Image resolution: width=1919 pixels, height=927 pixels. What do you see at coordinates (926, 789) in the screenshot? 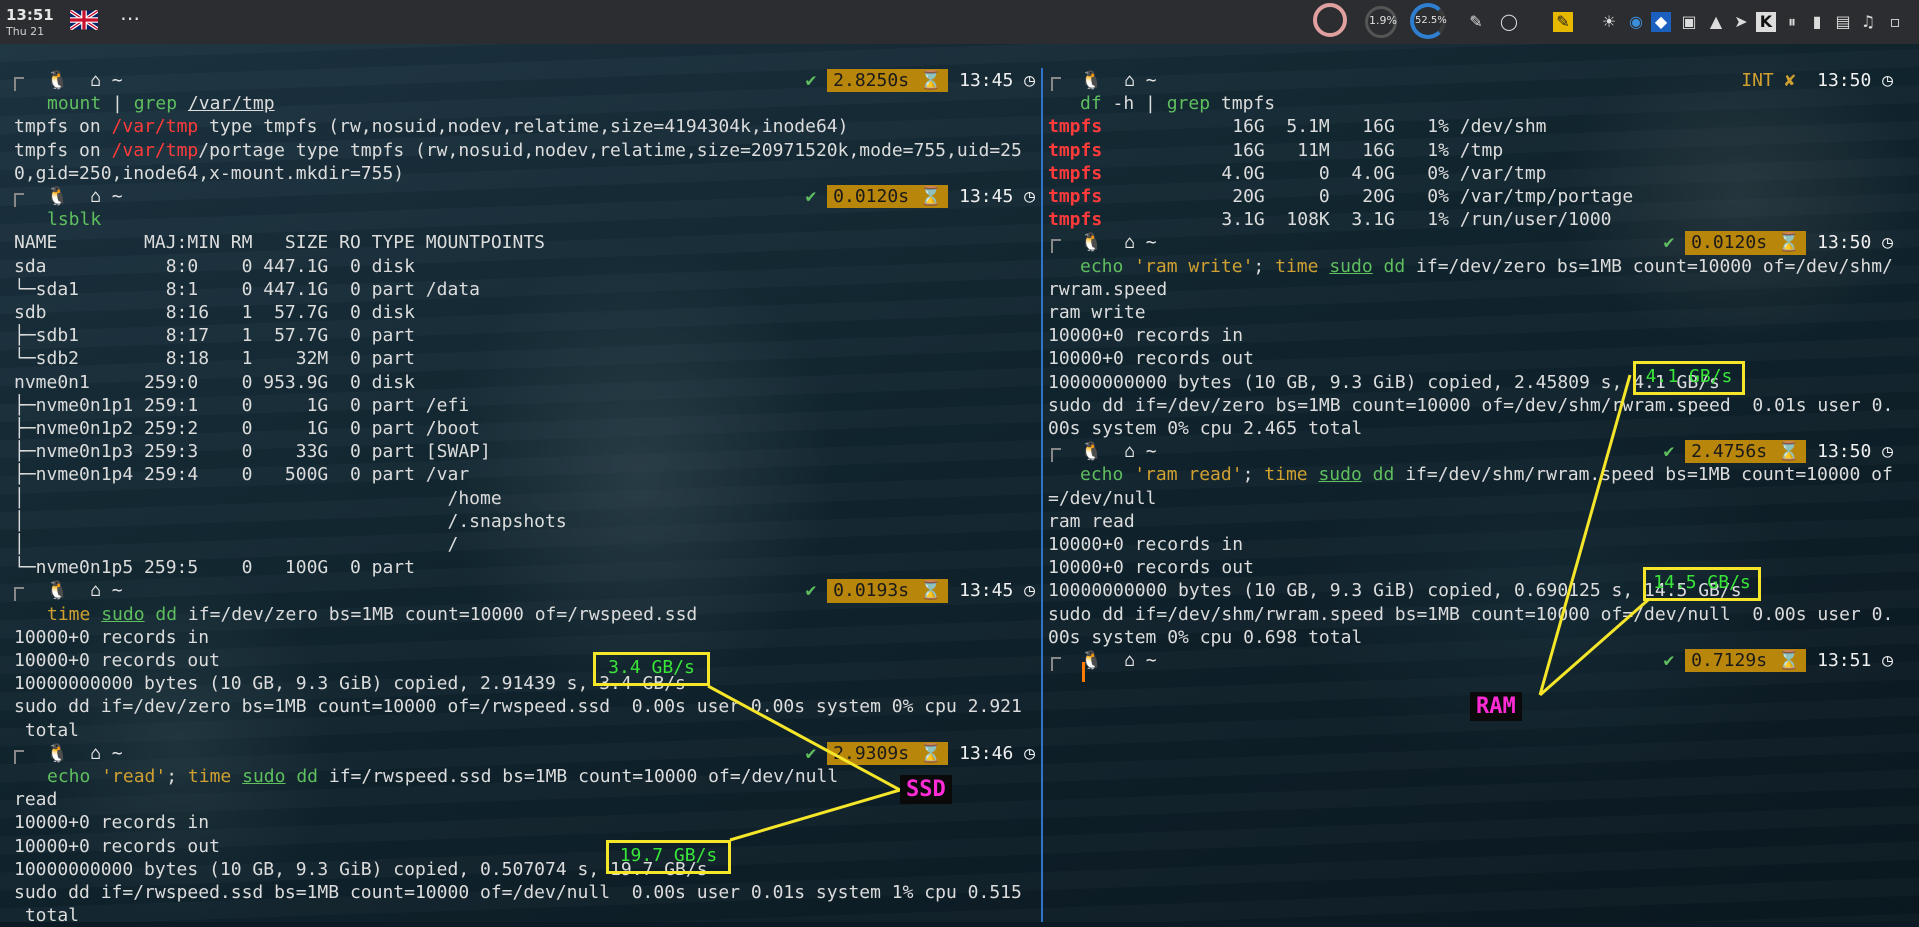
I see `ssd-label: SSD` at bounding box center [926, 789].